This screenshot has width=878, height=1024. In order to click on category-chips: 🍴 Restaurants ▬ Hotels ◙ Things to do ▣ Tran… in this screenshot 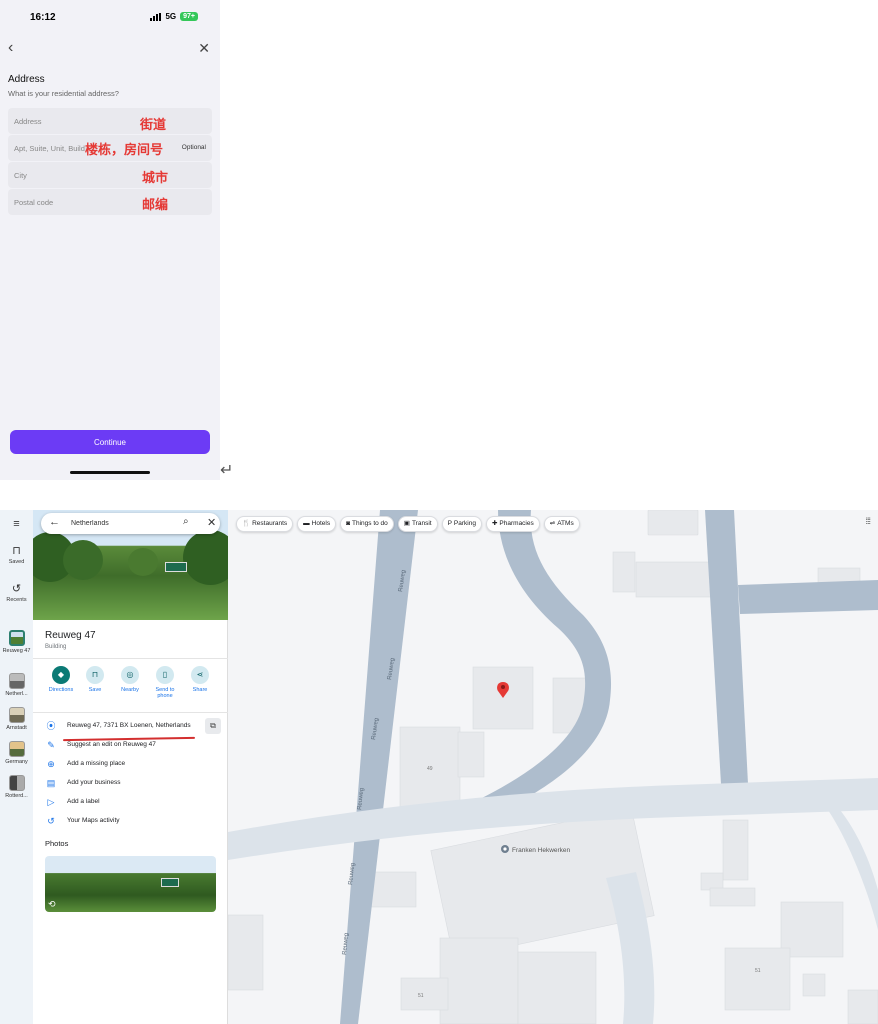, I will do `click(408, 524)`.